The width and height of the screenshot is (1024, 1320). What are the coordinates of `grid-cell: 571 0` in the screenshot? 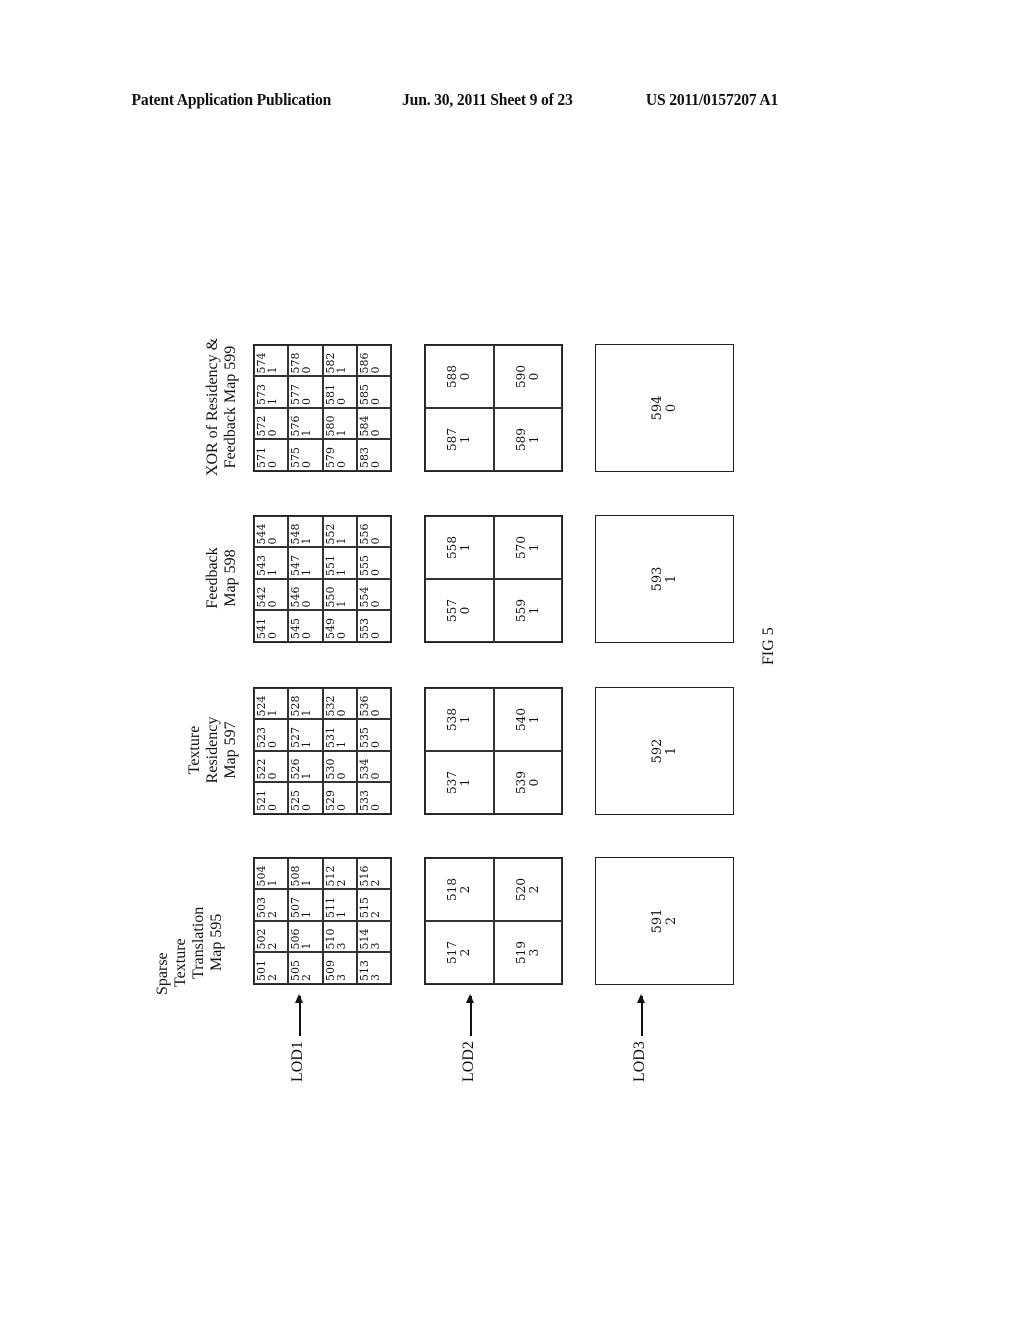 It's located at (271, 455).